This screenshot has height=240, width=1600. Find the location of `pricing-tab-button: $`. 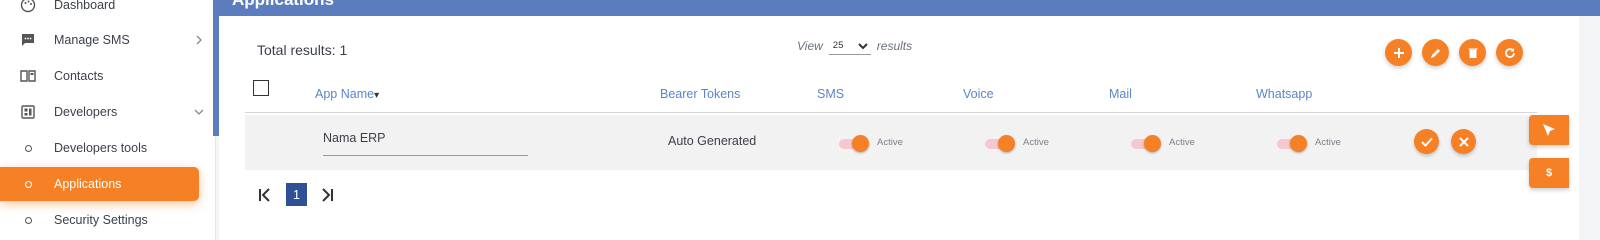

pricing-tab-button: $ is located at coordinates (1549, 173).